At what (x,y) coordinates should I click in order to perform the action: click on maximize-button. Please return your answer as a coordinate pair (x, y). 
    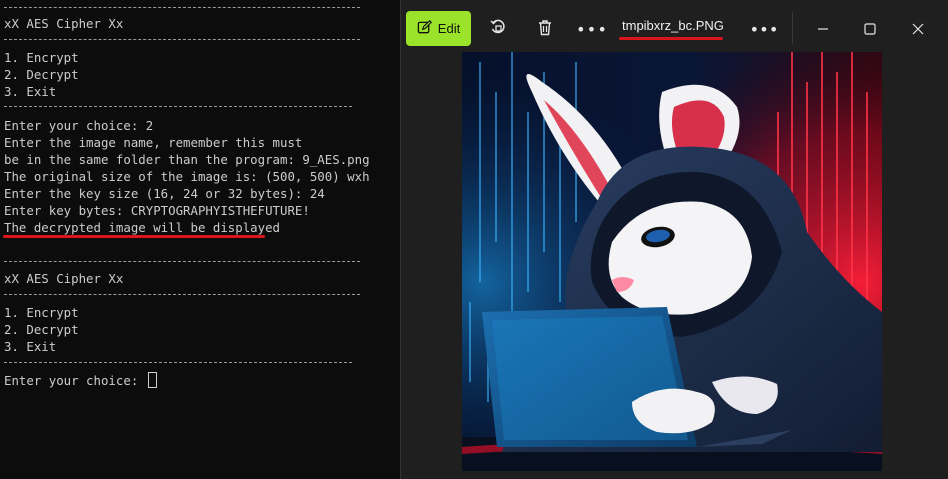
    Looking at the image, I should click on (870, 29).